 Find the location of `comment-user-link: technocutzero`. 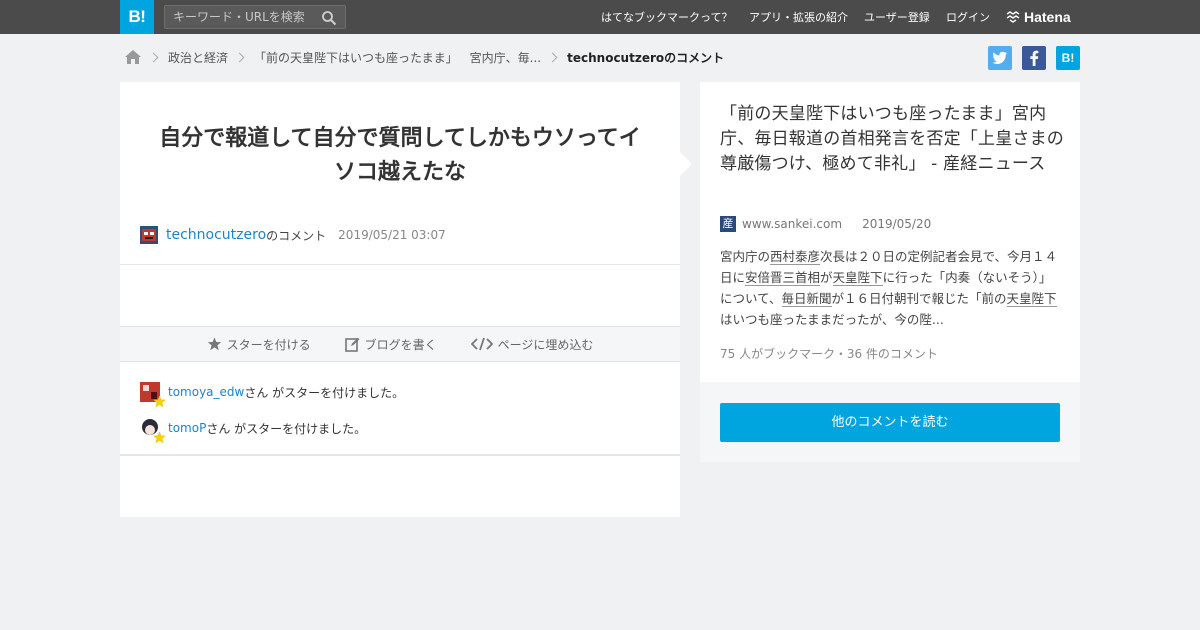

comment-user-link: technocutzero is located at coordinates (216, 235).